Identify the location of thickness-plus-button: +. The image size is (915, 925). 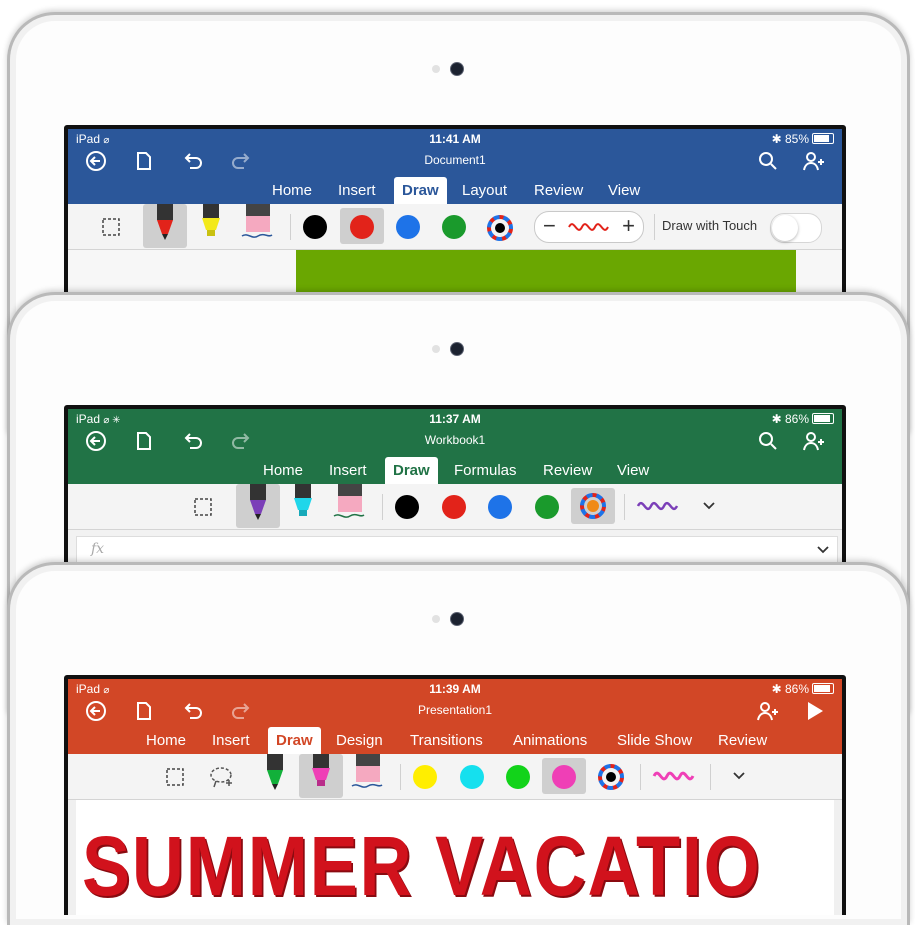
(628, 226).